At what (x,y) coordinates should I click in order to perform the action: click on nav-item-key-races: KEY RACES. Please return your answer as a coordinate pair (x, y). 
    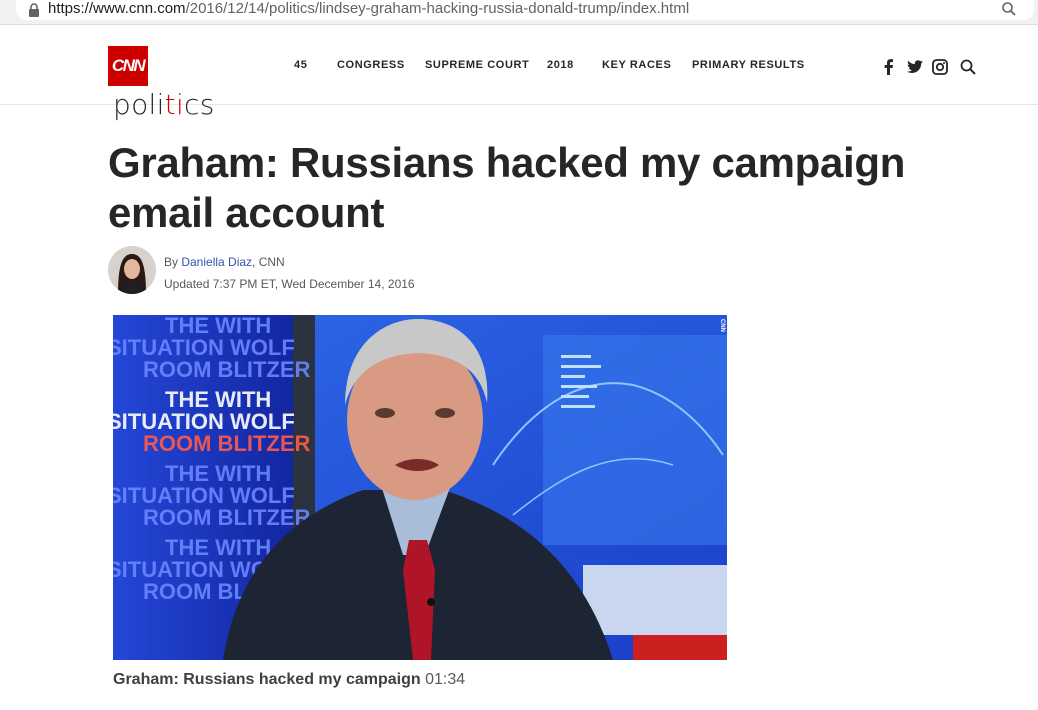
    Looking at the image, I should click on (636, 65).